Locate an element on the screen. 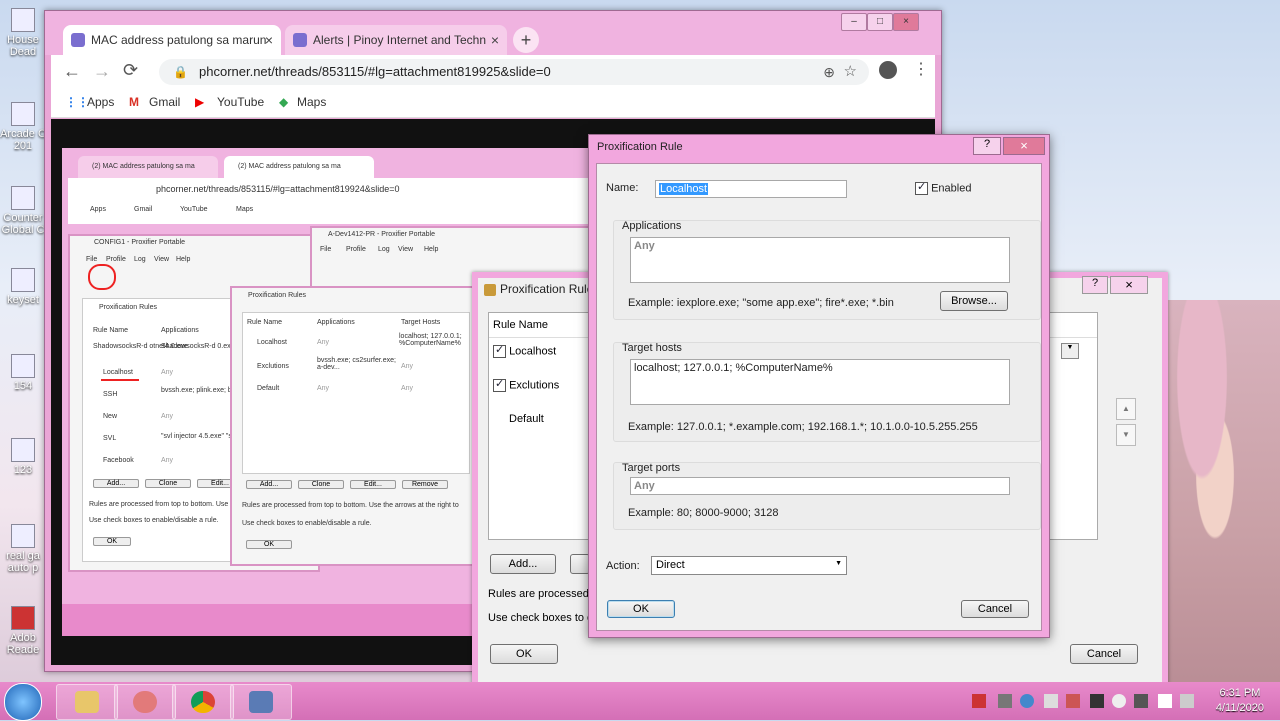 This screenshot has height=721, width=1280. dropdown-arrow-icon: ▼ is located at coordinates (1070, 351).